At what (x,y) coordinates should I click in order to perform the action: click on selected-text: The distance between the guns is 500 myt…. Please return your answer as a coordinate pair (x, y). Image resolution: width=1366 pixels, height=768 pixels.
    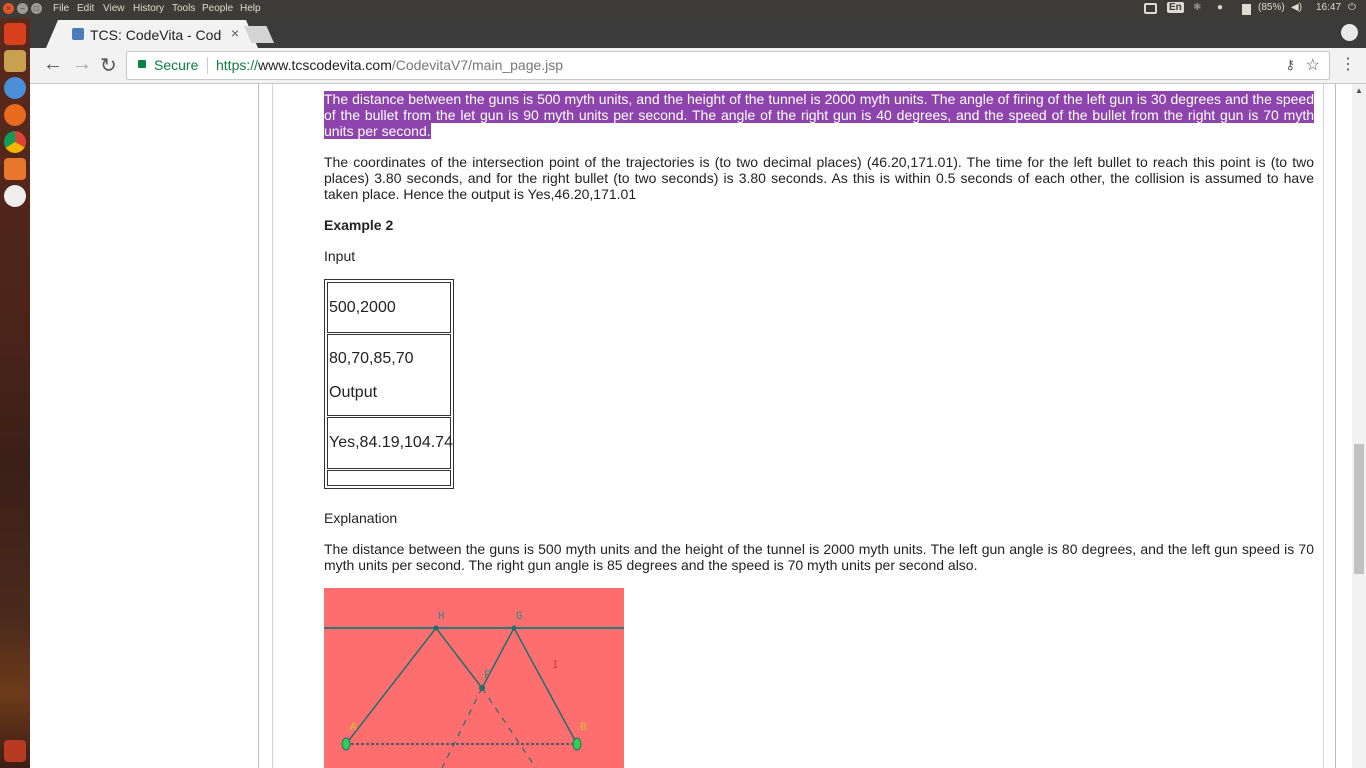
    Looking at the image, I should click on (819, 115).